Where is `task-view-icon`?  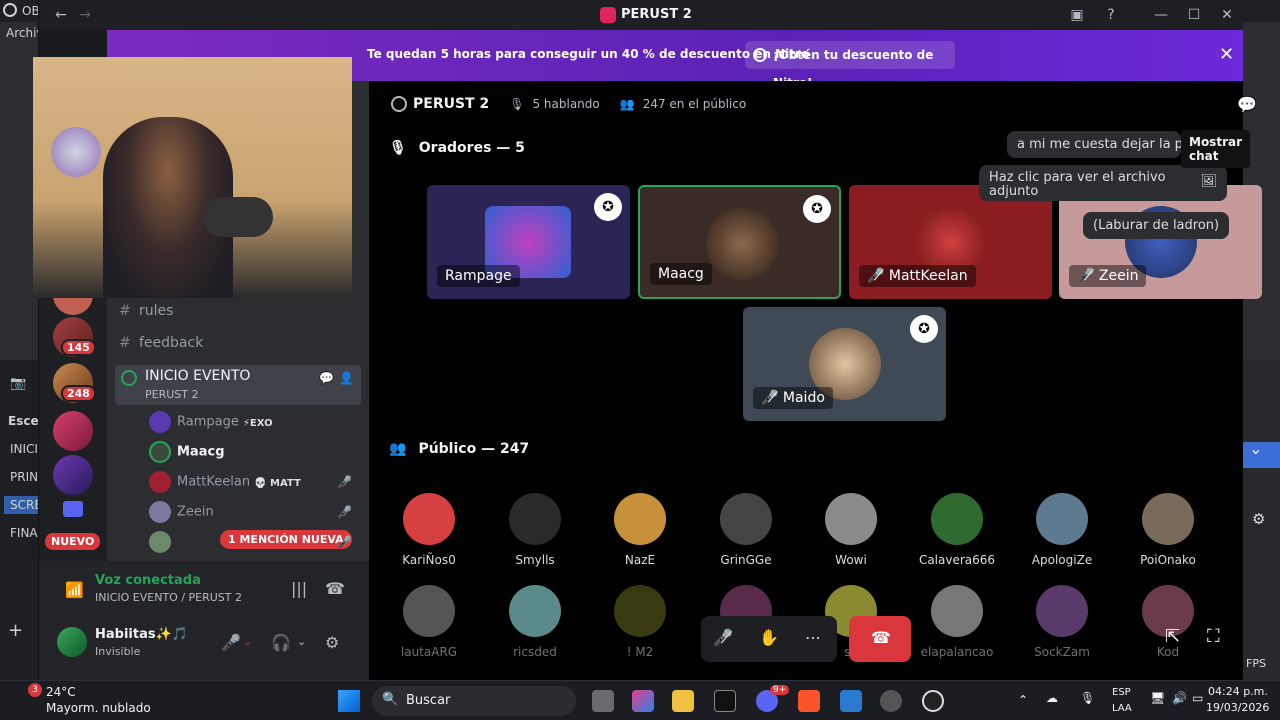
task-view-icon is located at coordinates (603, 701).